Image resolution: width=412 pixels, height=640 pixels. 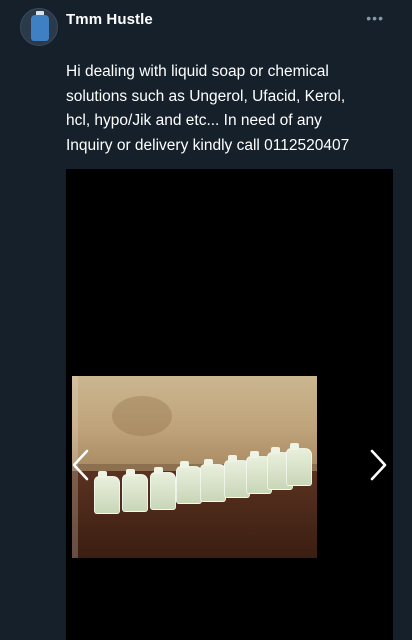 What do you see at coordinates (378, 465) in the screenshot?
I see `chevron-right-icon` at bounding box center [378, 465].